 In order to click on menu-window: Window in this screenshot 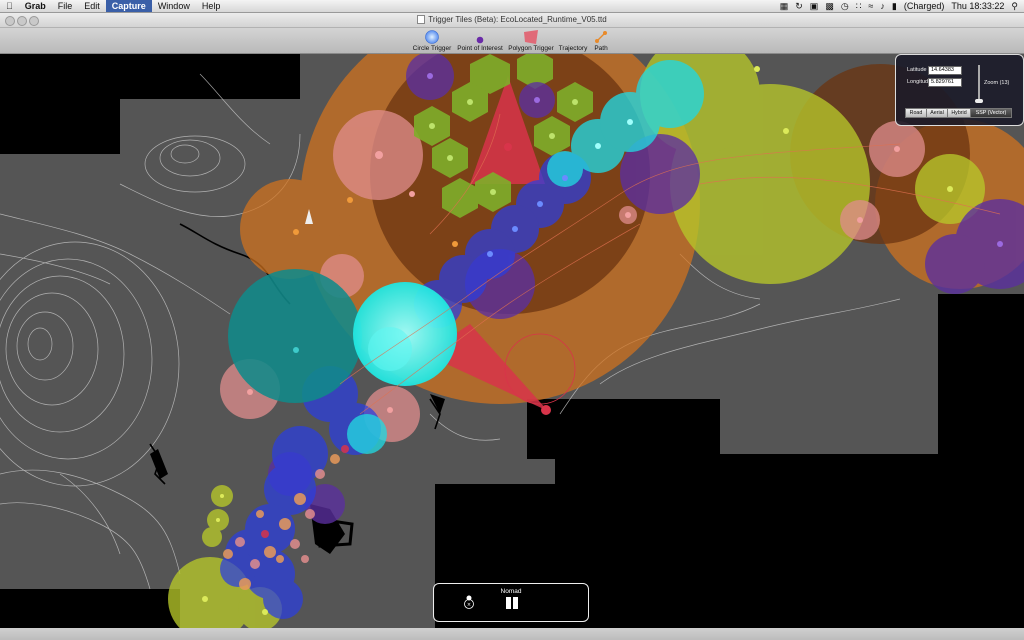, I will do `click(174, 6)`.